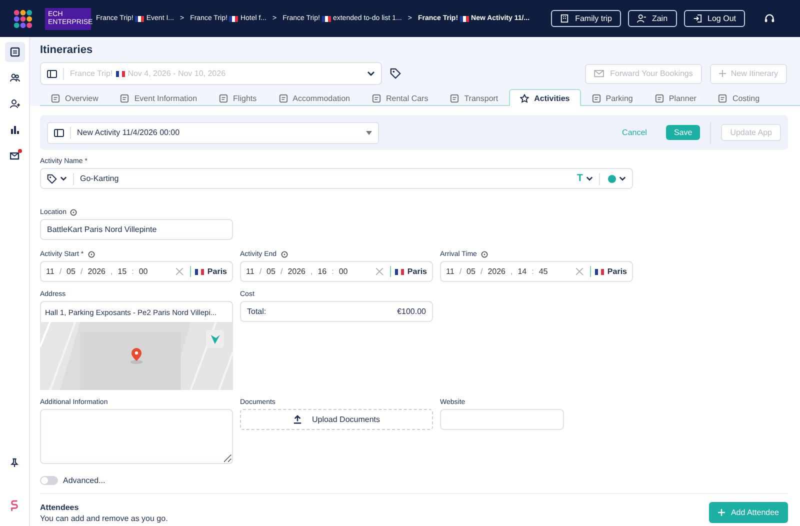 The width and height of the screenshot is (800, 526). I want to click on notification-dot, so click(20, 151).